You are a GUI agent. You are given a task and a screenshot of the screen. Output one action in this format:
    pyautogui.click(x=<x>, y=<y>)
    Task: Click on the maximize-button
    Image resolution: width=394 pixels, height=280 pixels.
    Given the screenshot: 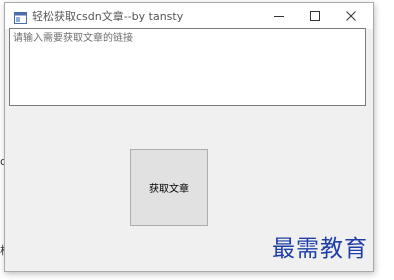 What is the action you would take?
    pyautogui.click(x=315, y=16)
    